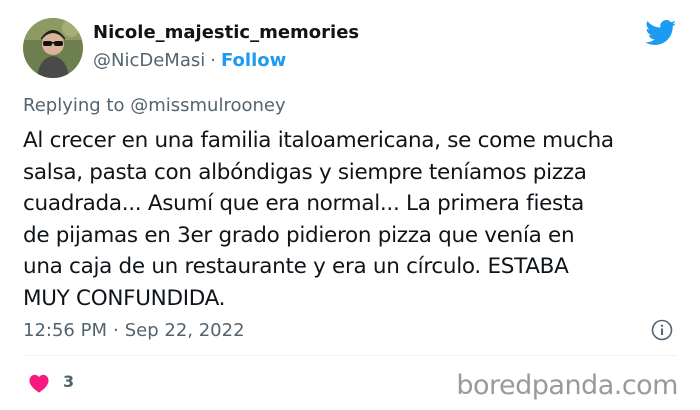 The width and height of the screenshot is (700, 410). What do you see at coordinates (53, 48) in the screenshot?
I see `avatar` at bounding box center [53, 48].